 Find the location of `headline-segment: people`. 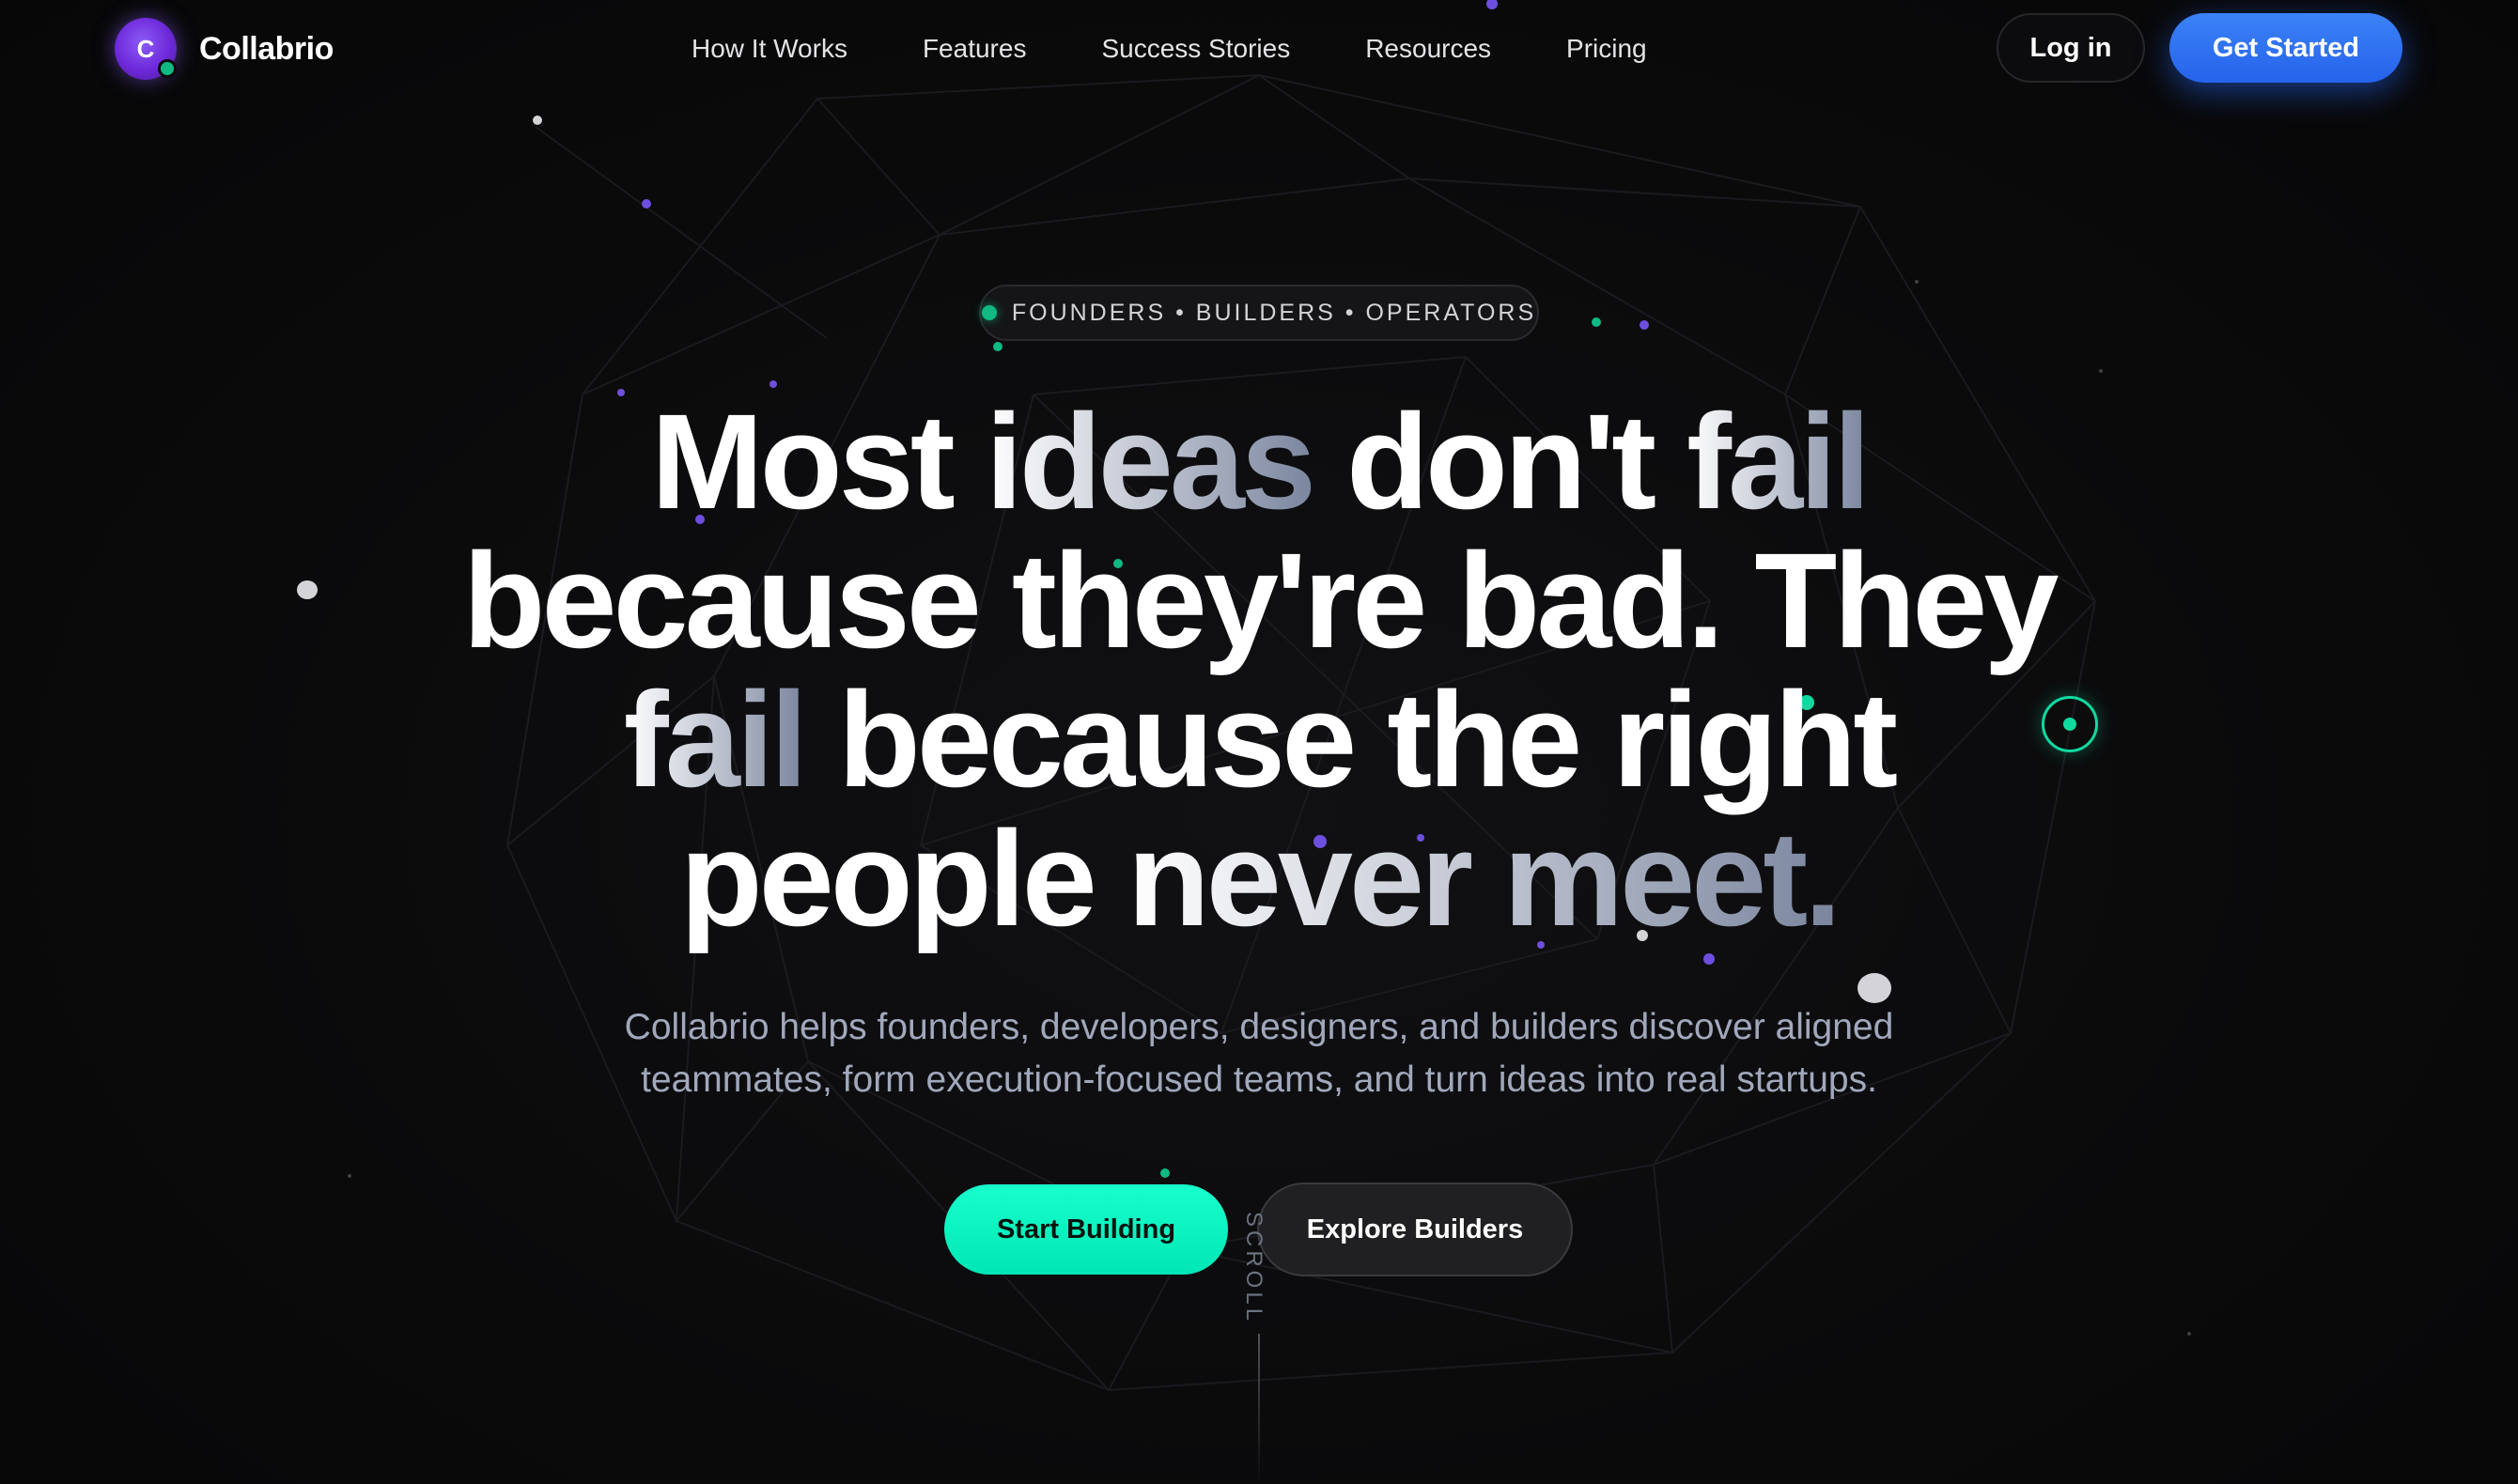

headline-segment: people is located at coordinates (903, 879).